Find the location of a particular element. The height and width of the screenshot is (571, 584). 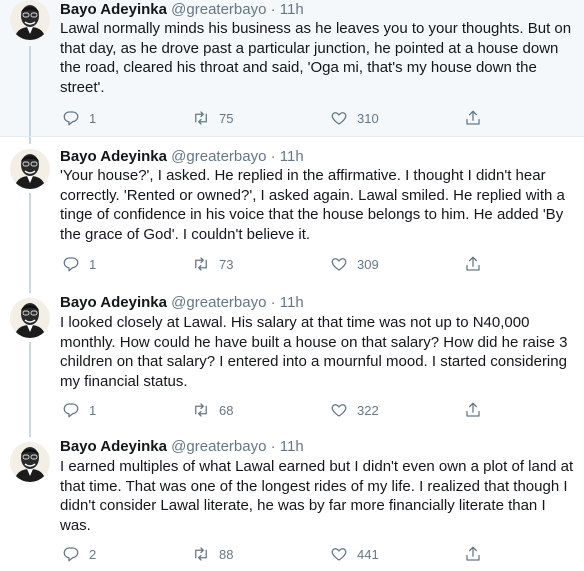

like-button: 310 is located at coordinates (354, 118).